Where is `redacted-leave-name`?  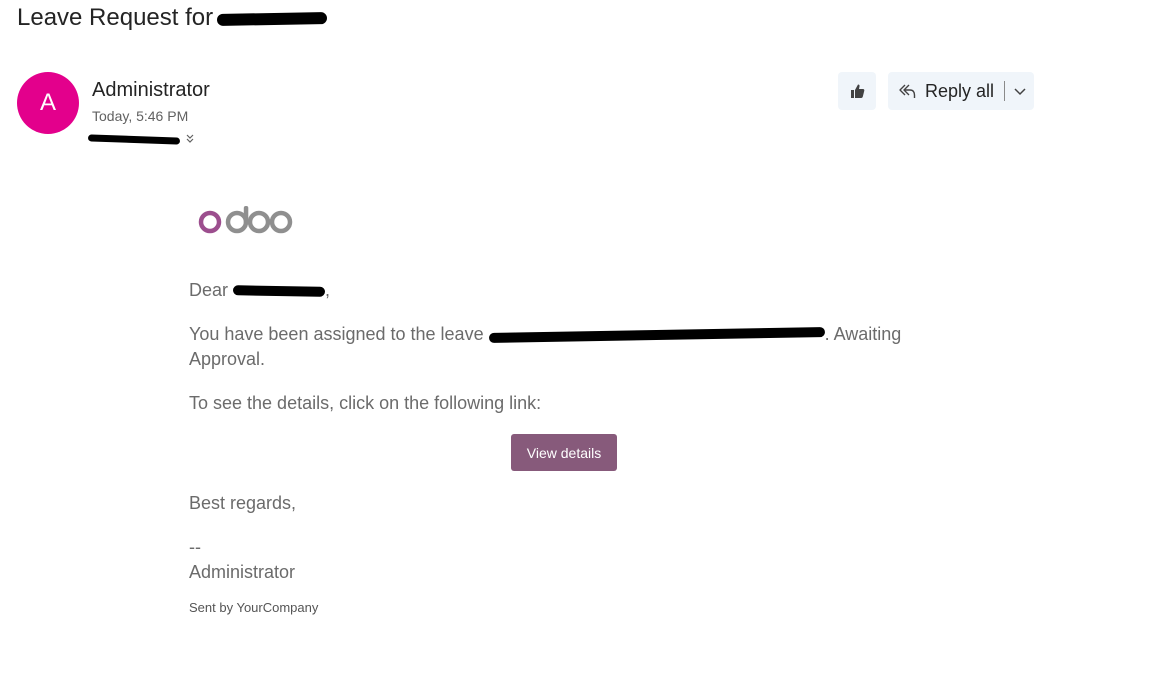 redacted-leave-name is located at coordinates (656, 335).